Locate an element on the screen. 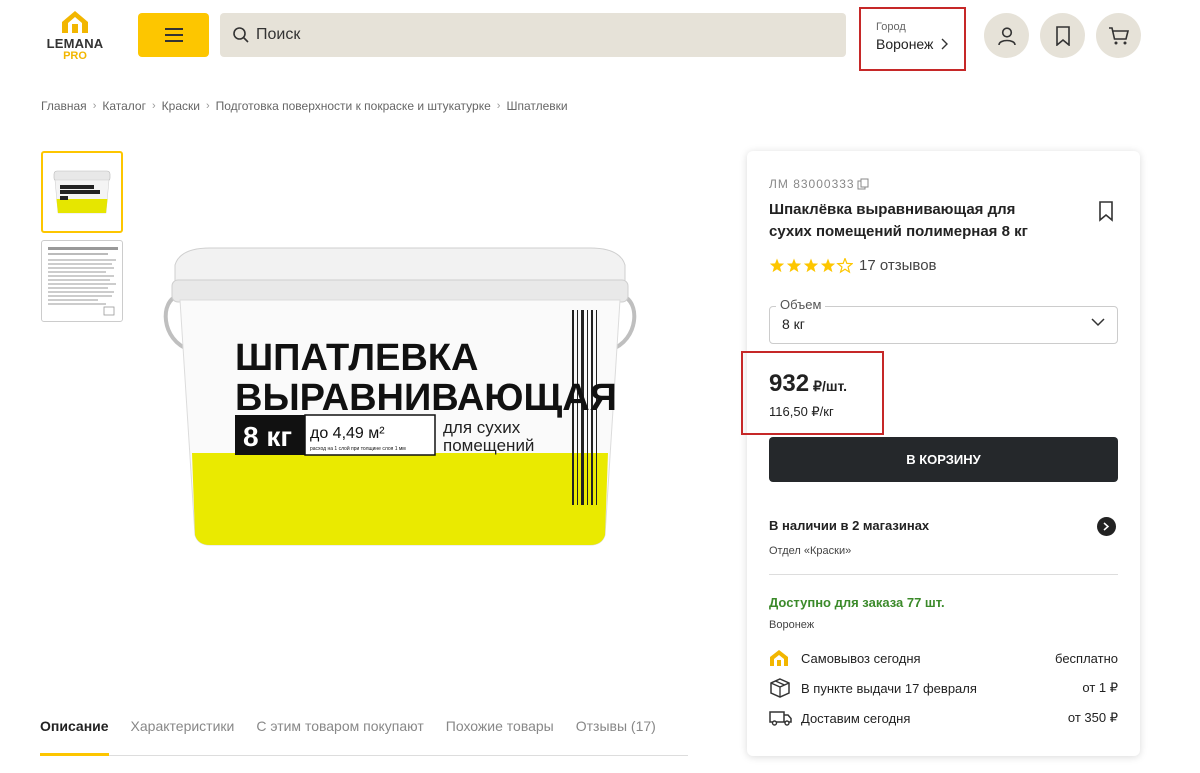  bucket-thumbnail-image is located at coordinates (82, 192).